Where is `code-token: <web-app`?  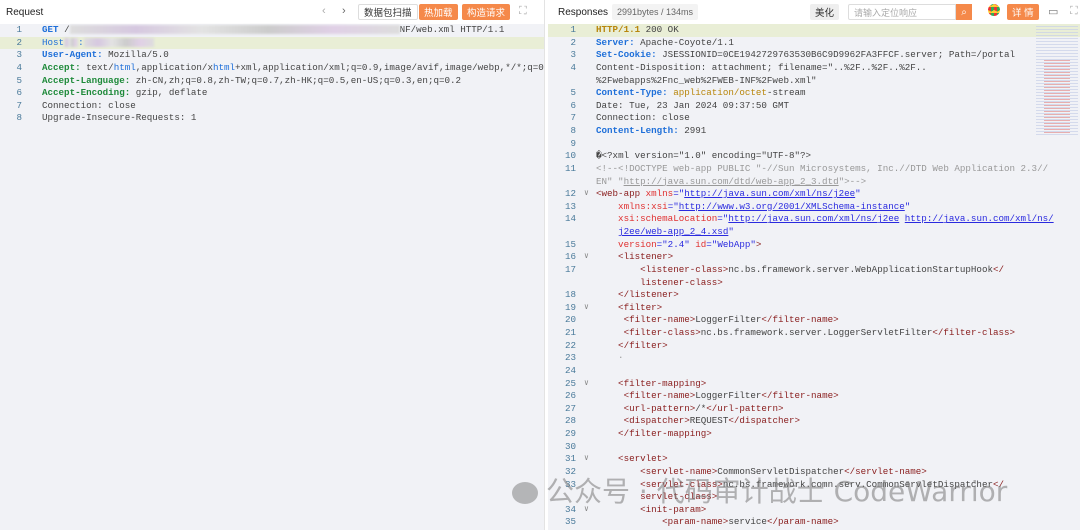 code-token: <web-app is located at coordinates (621, 194).